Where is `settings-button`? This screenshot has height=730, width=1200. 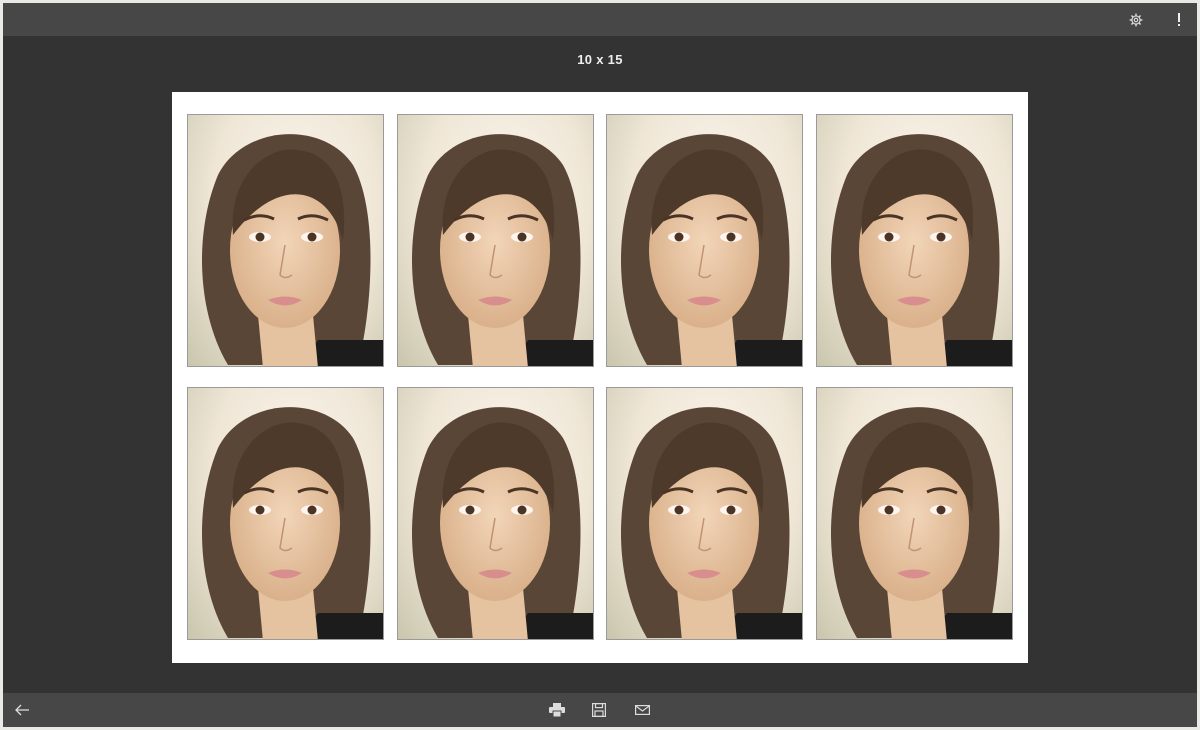
settings-button is located at coordinates (1136, 19).